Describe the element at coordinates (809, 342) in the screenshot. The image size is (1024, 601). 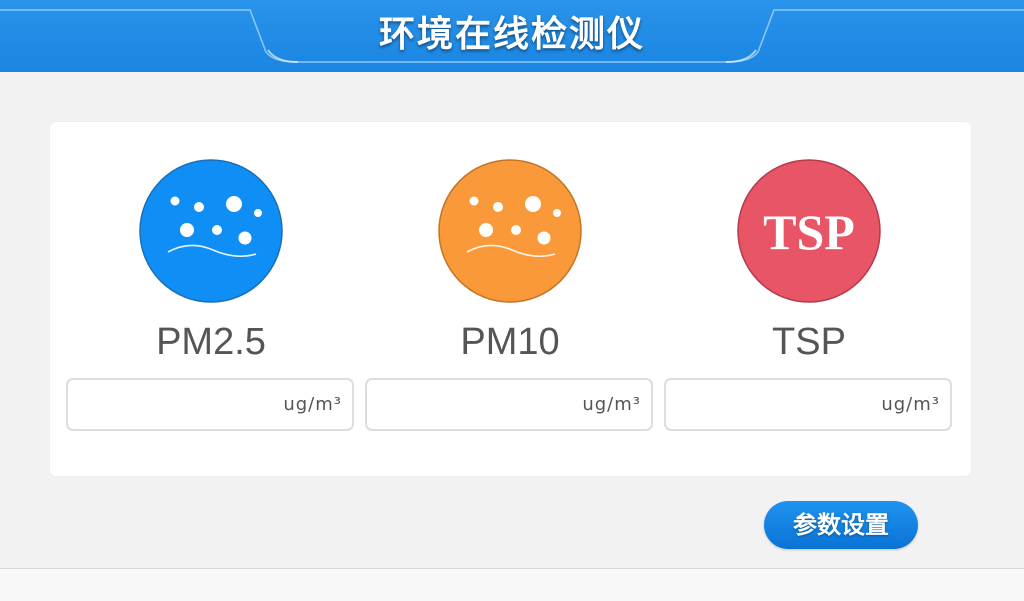
I see `sensor-name: TSP` at that location.